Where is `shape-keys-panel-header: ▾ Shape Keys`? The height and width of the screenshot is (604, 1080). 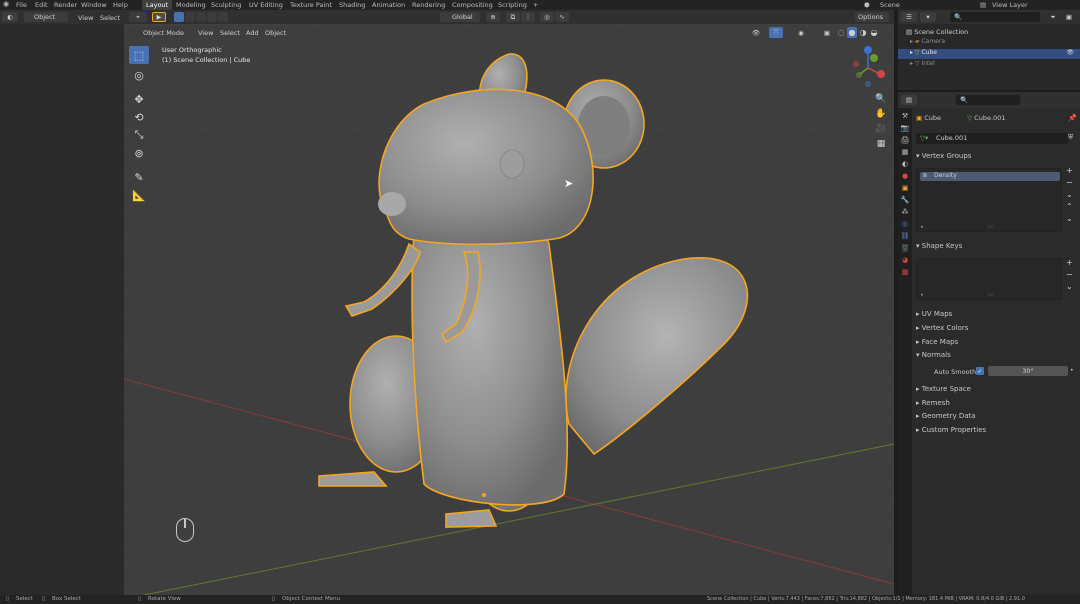 shape-keys-panel-header: ▾ Shape Keys is located at coordinates (939, 246).